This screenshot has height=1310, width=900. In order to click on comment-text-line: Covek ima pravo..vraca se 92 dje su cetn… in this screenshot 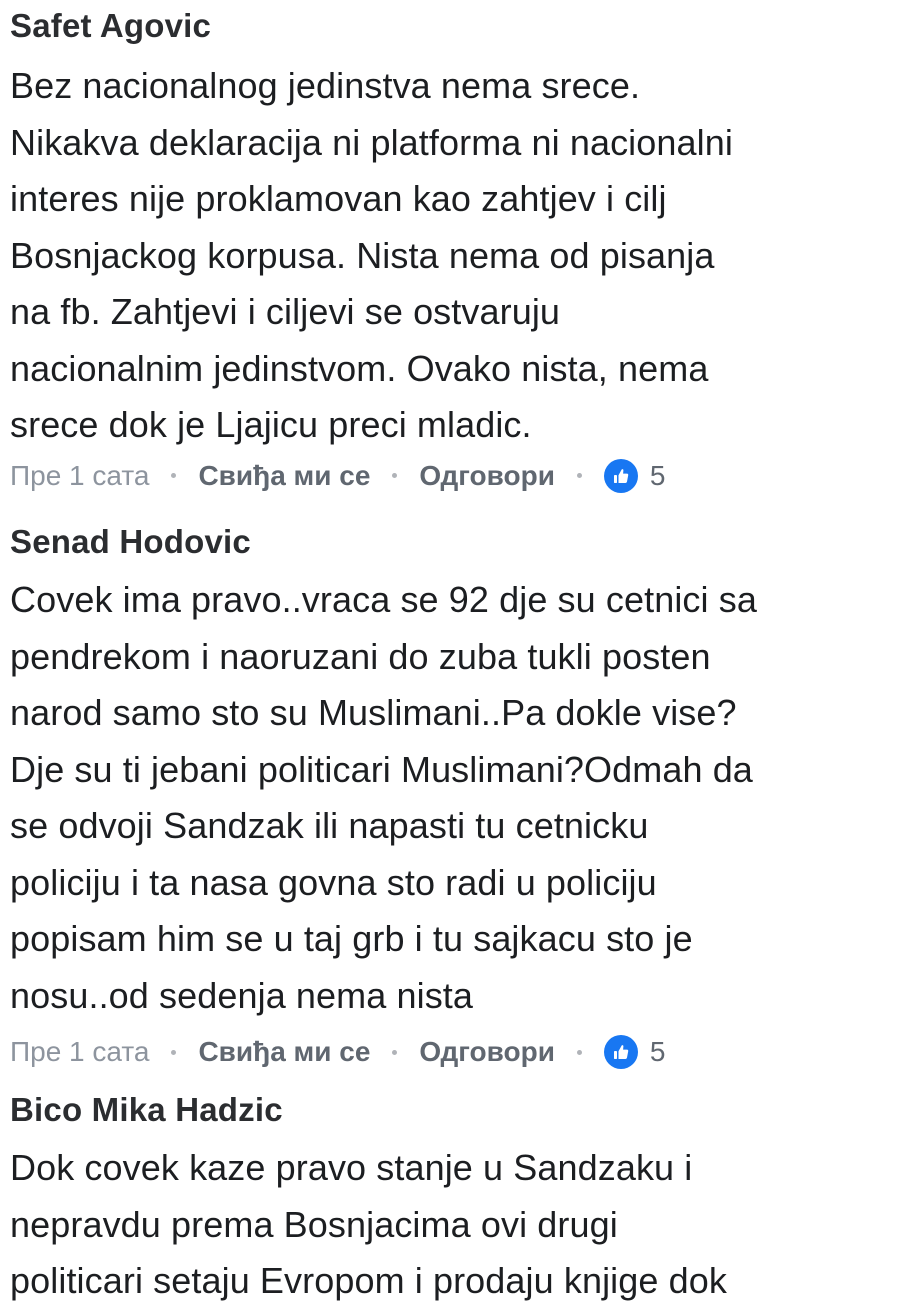, I will do `click(383, 599)`.